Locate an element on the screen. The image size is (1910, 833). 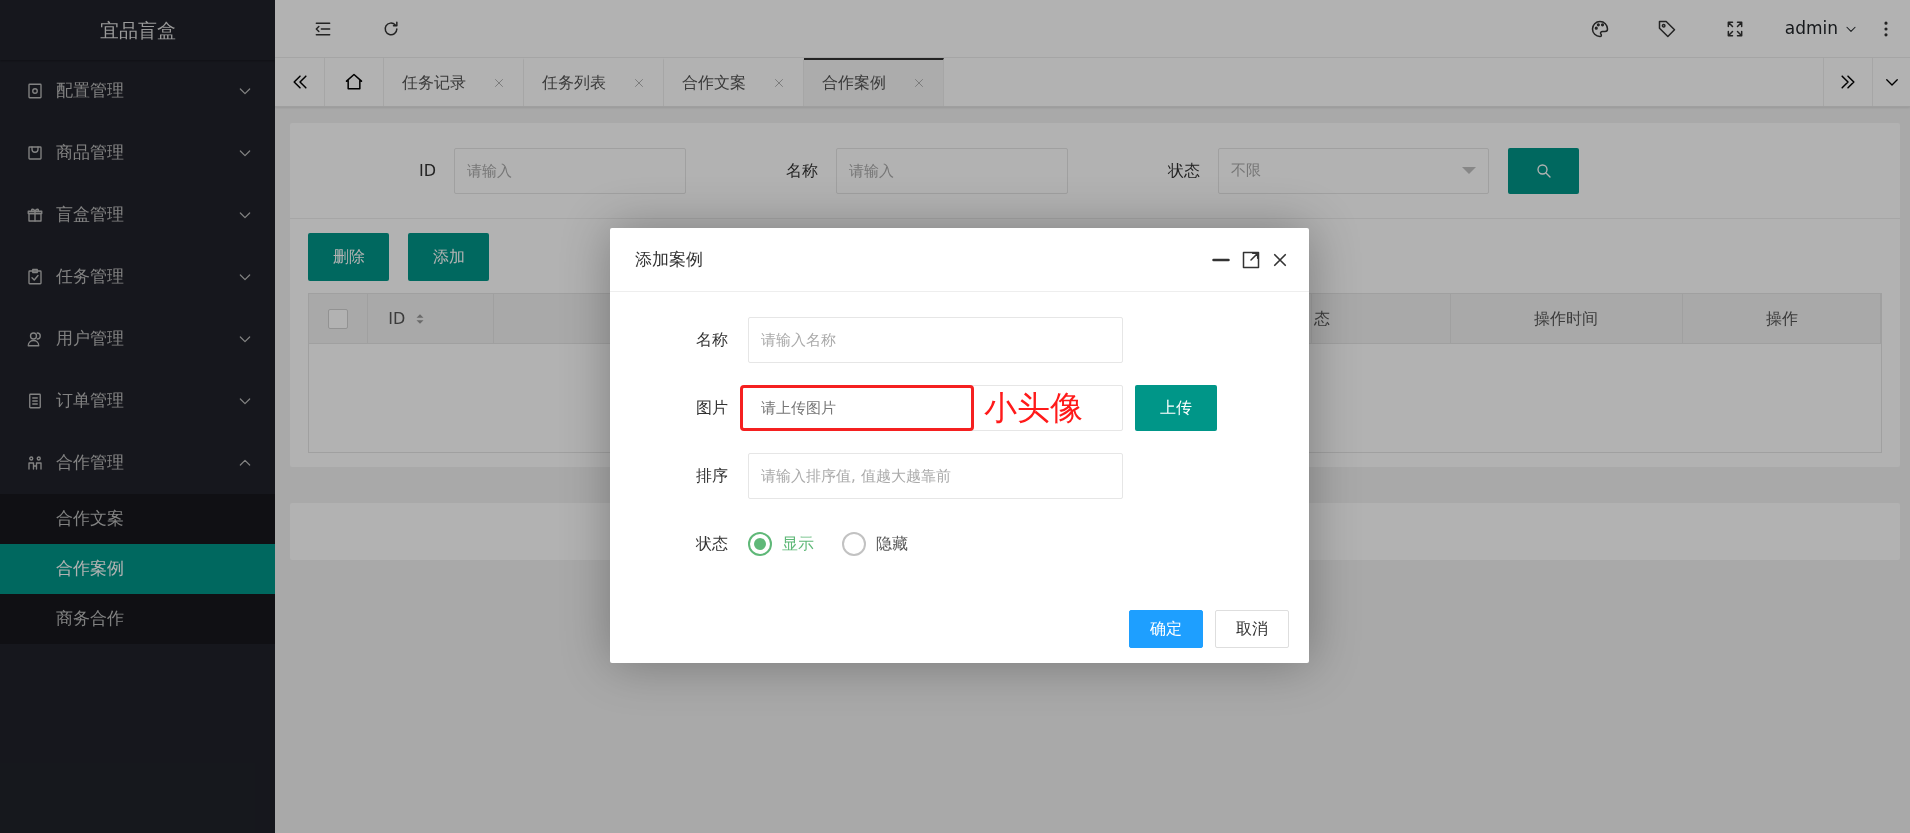
checkbox is located at coordinates (338, 318).